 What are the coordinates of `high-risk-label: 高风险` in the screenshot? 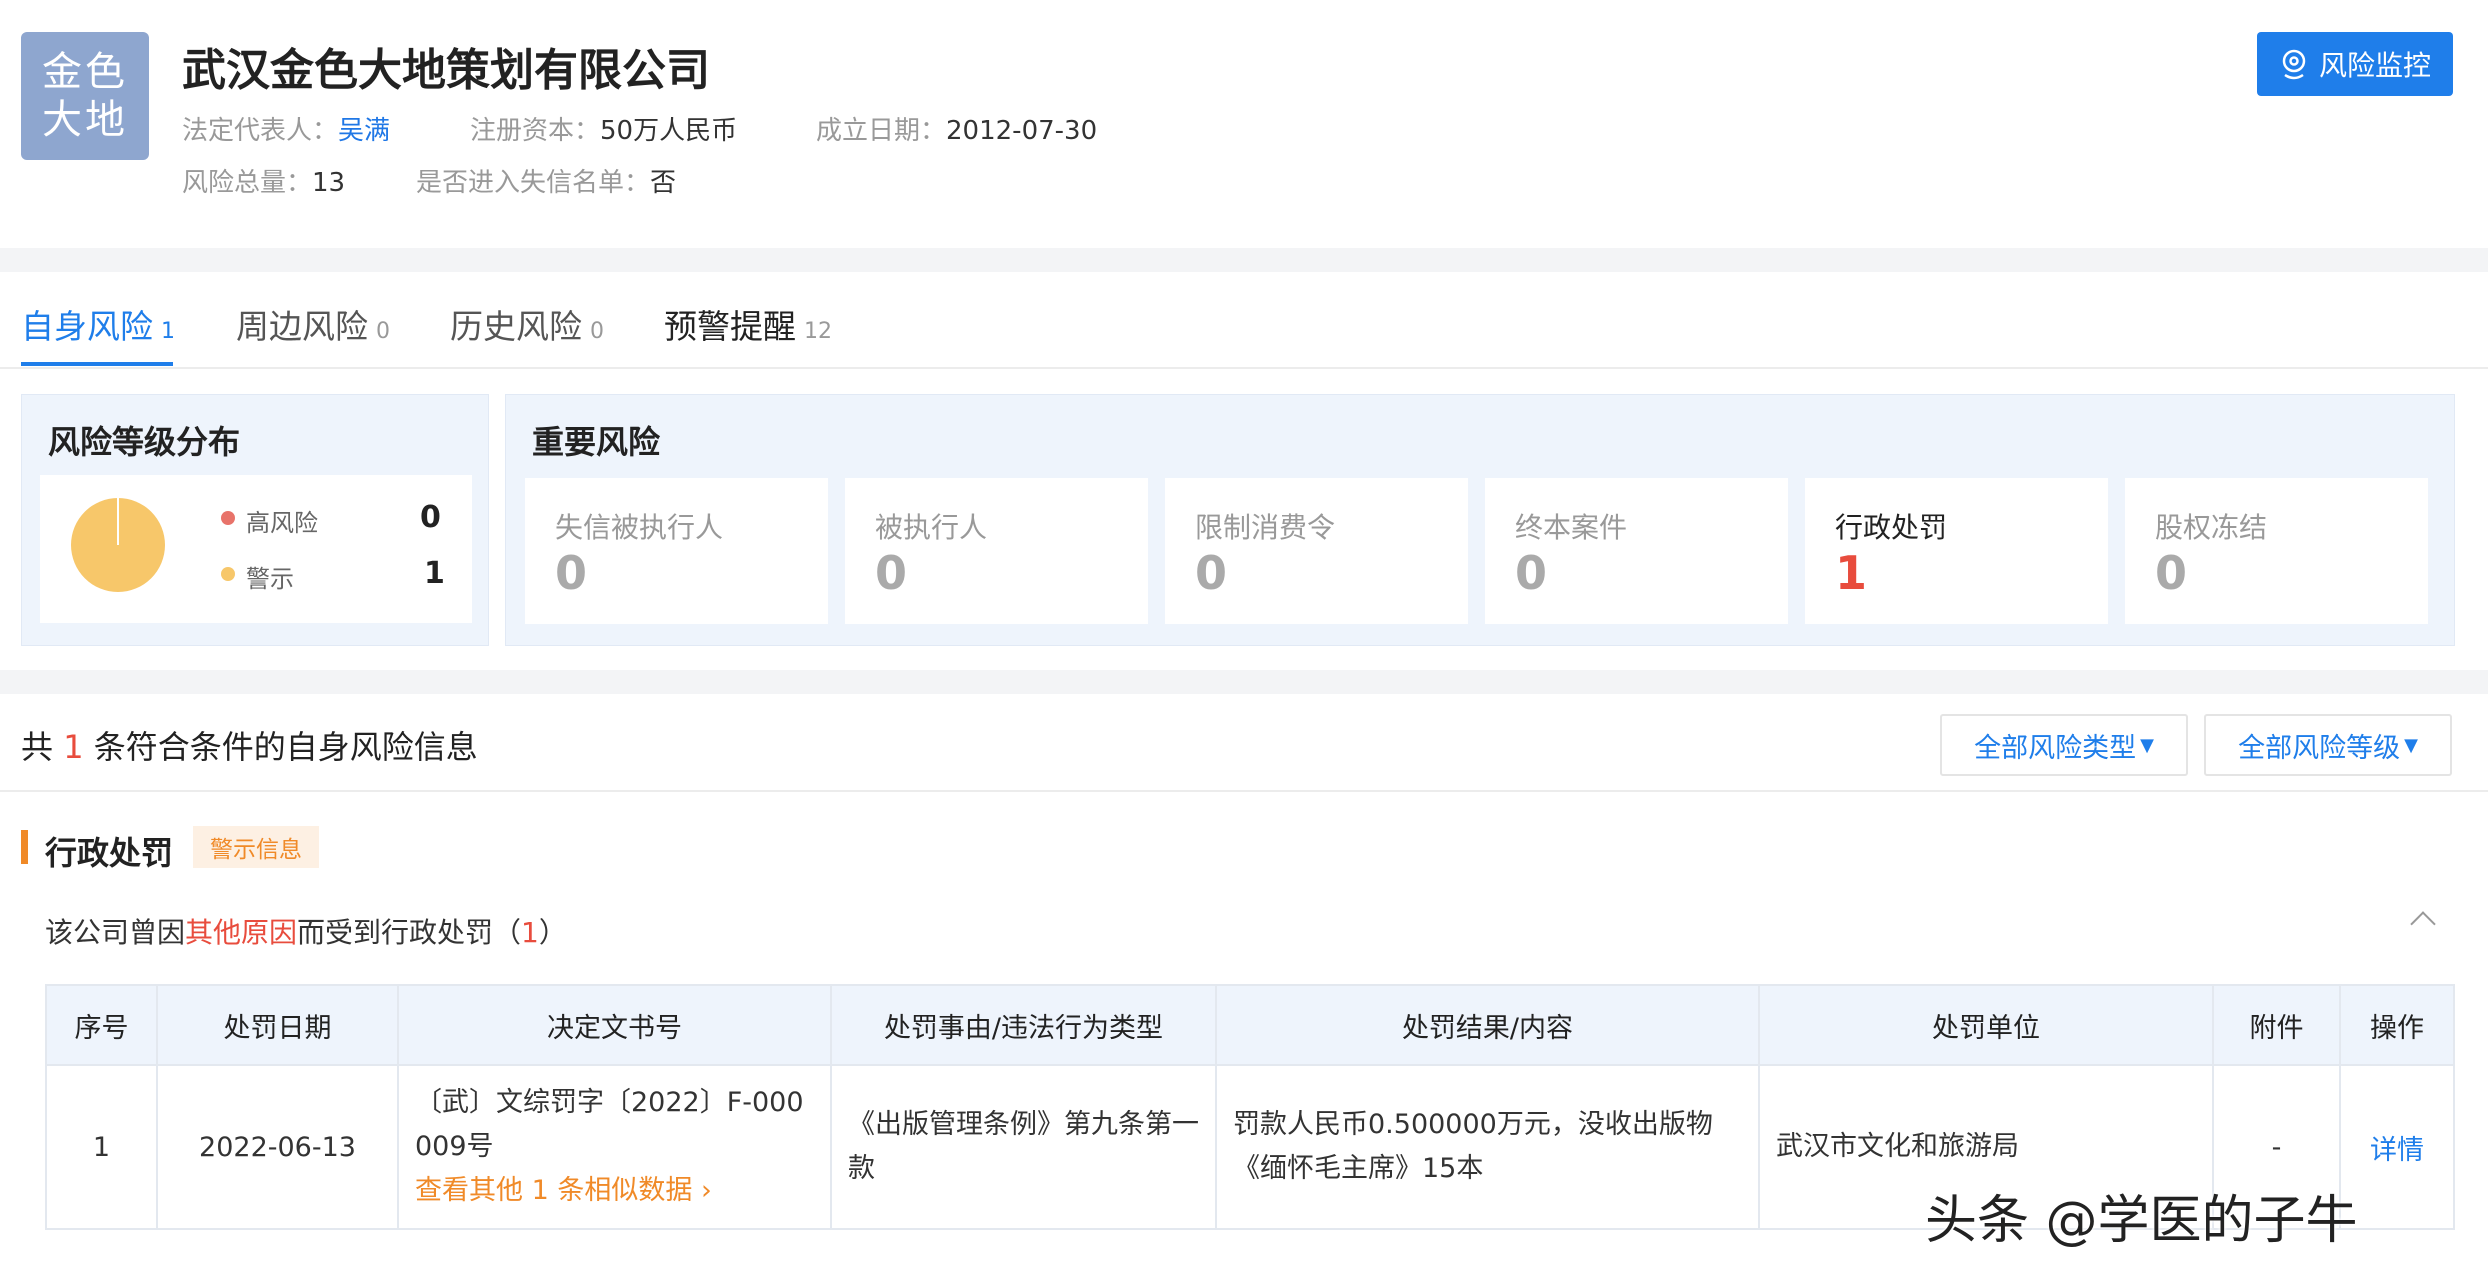 It's located at (282, 523).